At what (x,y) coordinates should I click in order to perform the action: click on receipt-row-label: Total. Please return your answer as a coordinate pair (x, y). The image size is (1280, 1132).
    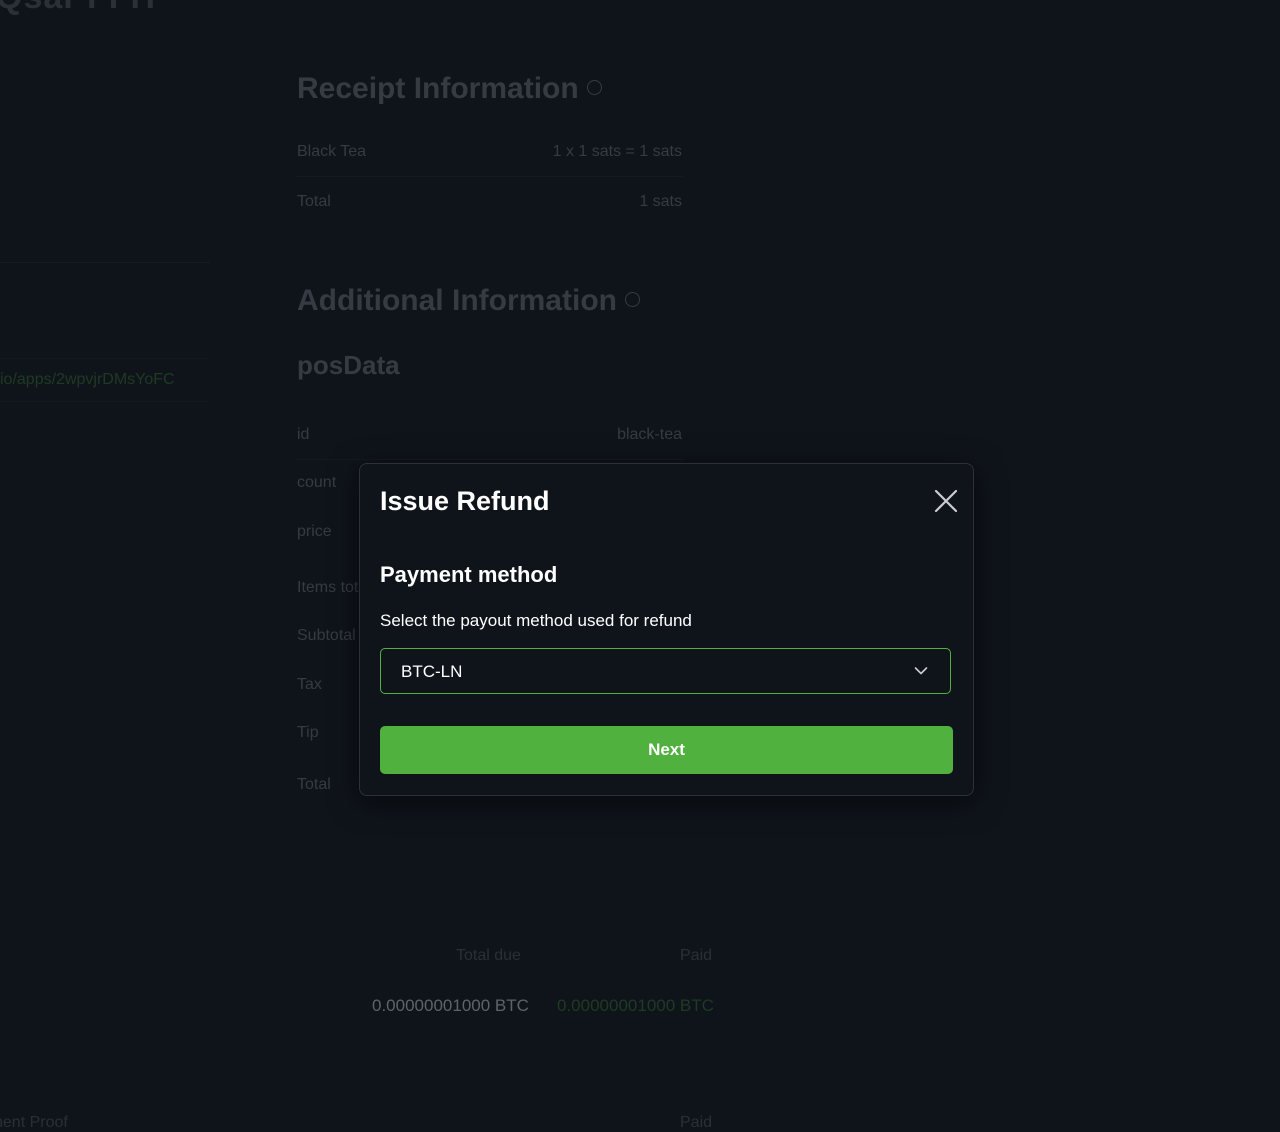
    Looking at the image, I should click on (314, 201).